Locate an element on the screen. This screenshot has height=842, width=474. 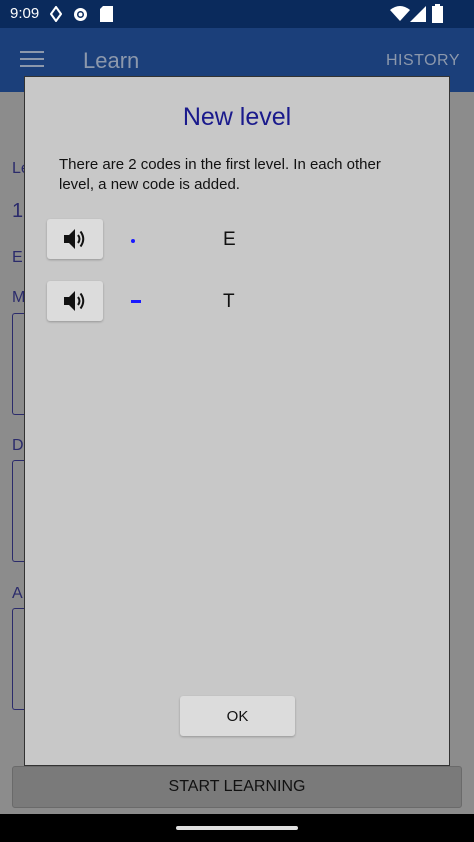
ok-label: OK is located at coordinates (237, 716).